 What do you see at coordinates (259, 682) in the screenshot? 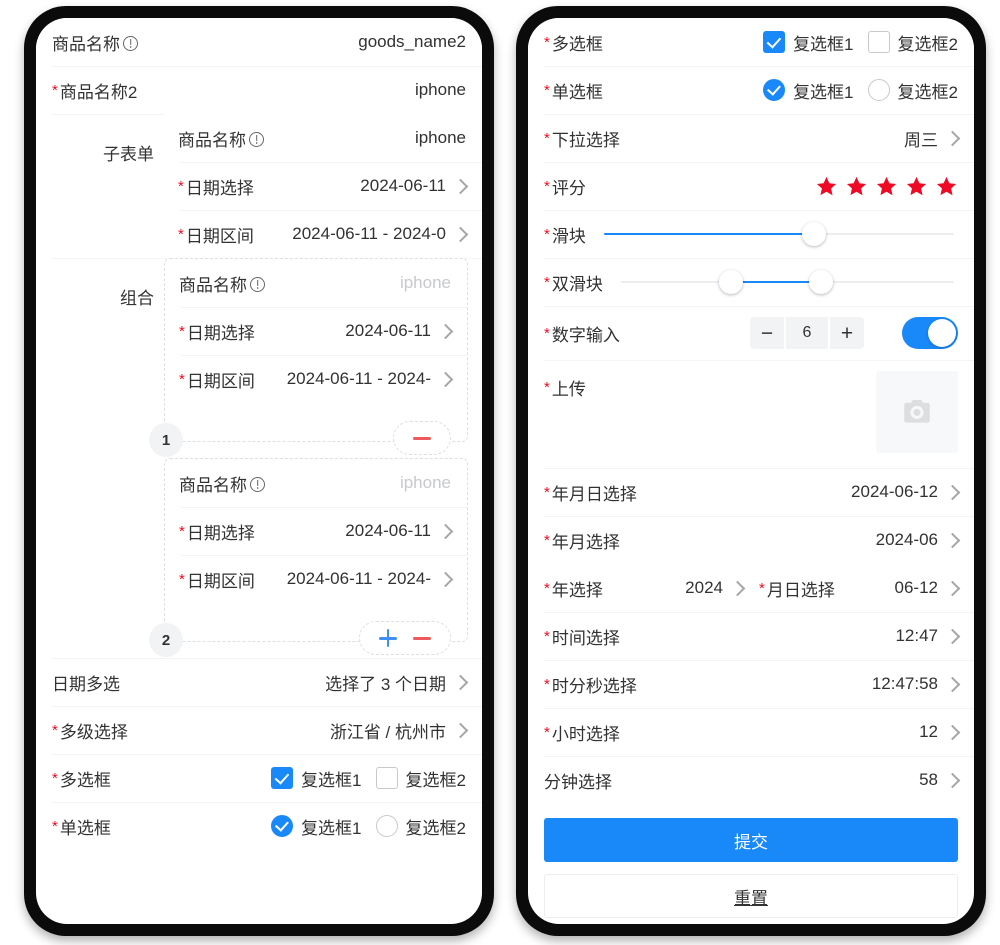
I see `field-row-multi-date: 日期多选 选择了 3 个日期` at bounding box center [259, 682].